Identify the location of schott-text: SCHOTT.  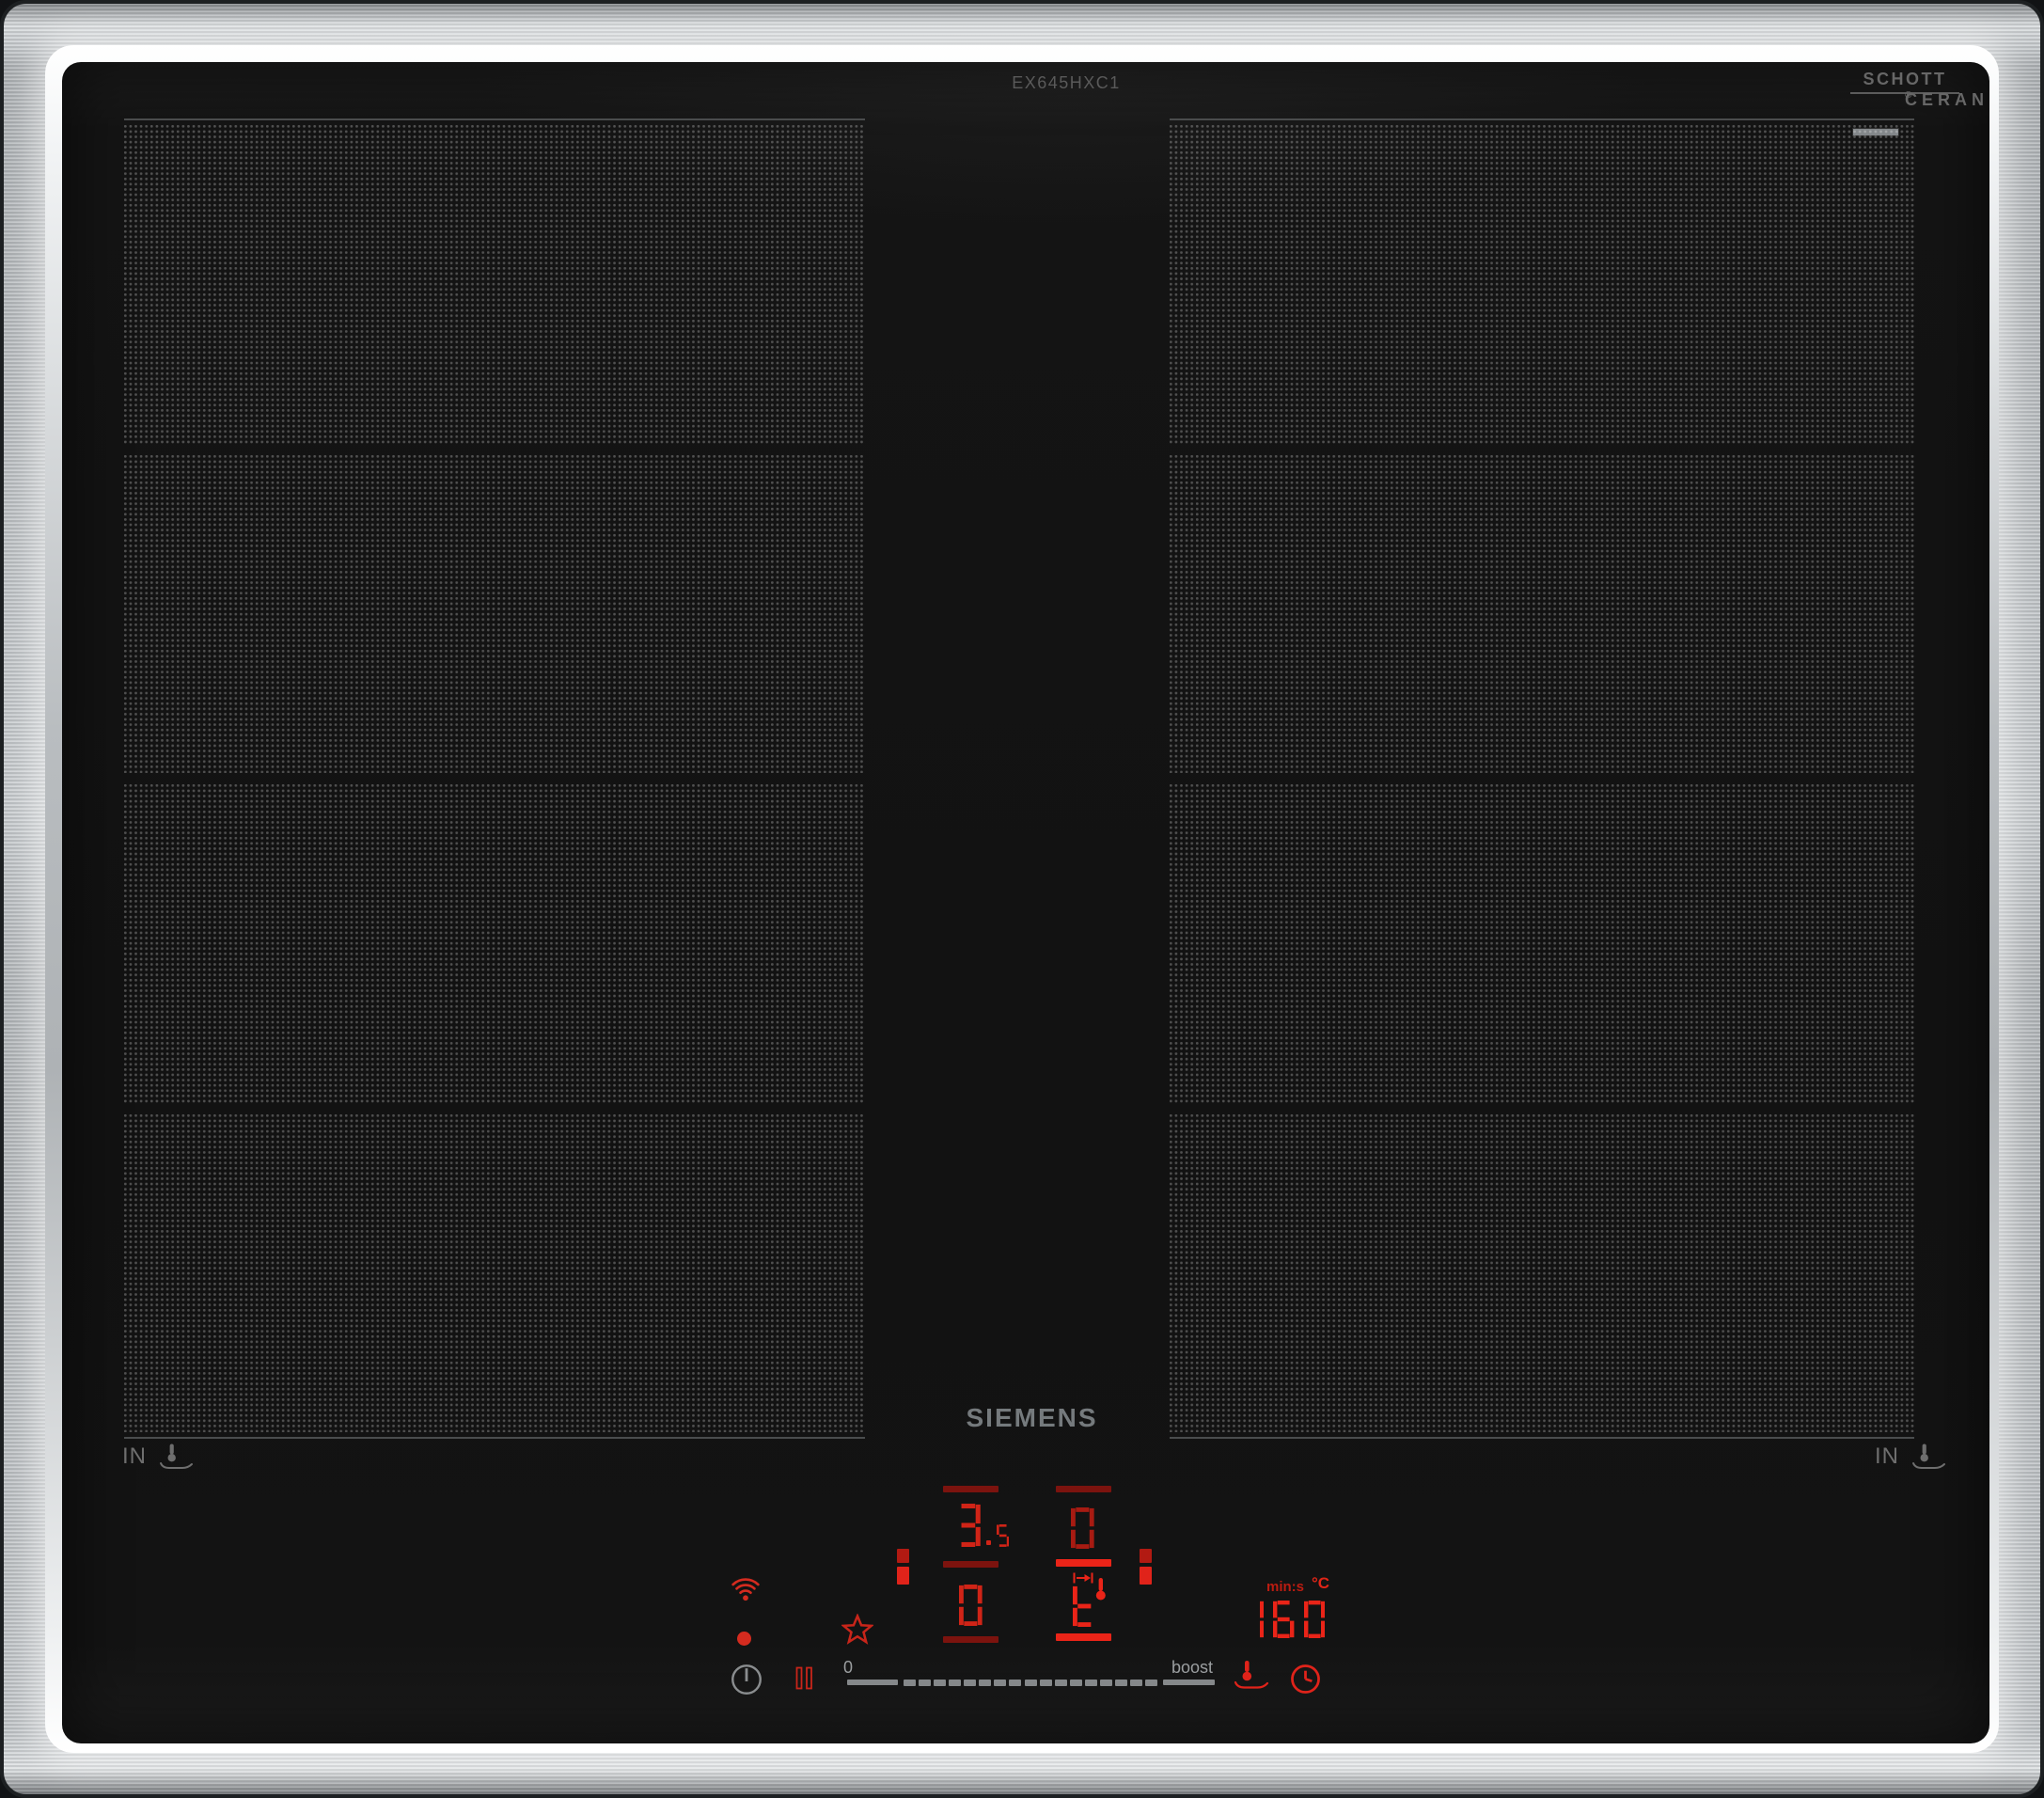
(1905, 79).